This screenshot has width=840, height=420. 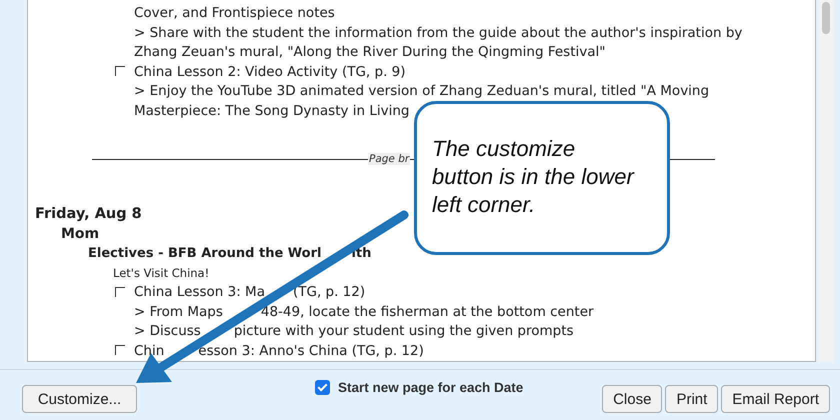 What do you see at coordinates (161, 273) in the screenshot?
I see `heading-heading: Let's Visit China!` at bounding box center [161, 273].